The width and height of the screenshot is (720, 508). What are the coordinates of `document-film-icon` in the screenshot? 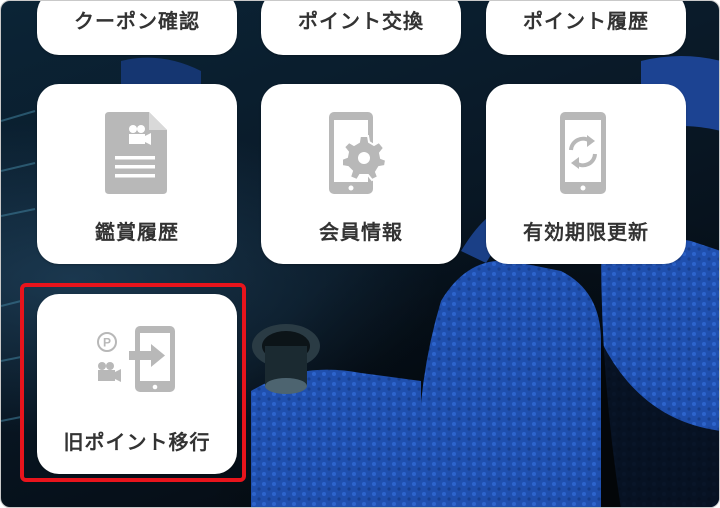 It's located at (136, 153).